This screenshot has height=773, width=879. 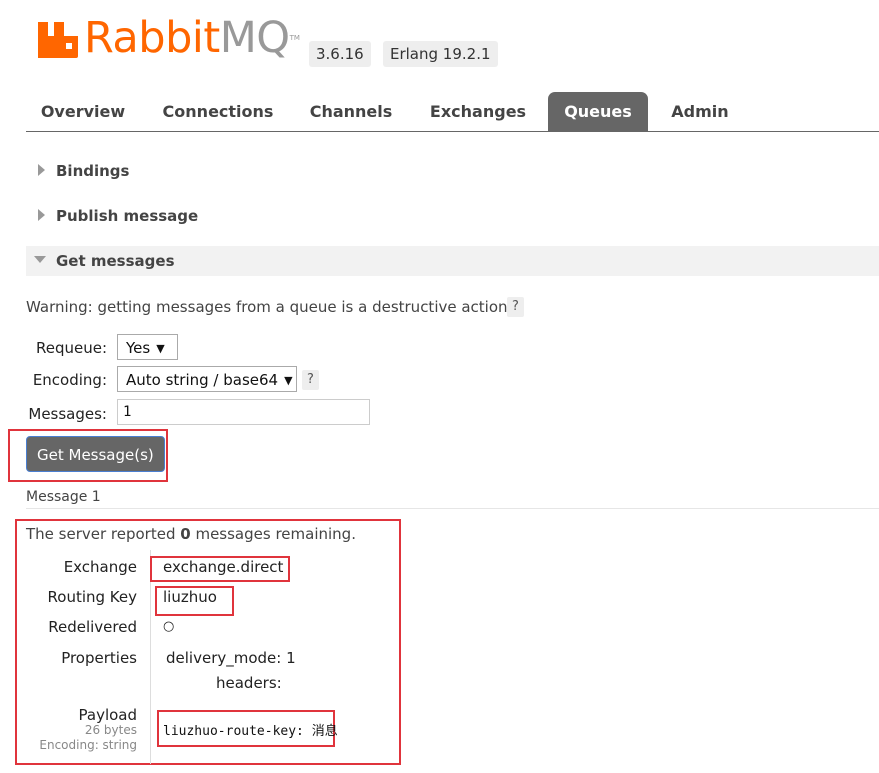 I want to click on redelivered-label: Redelivered, so click(x=92, y=627).